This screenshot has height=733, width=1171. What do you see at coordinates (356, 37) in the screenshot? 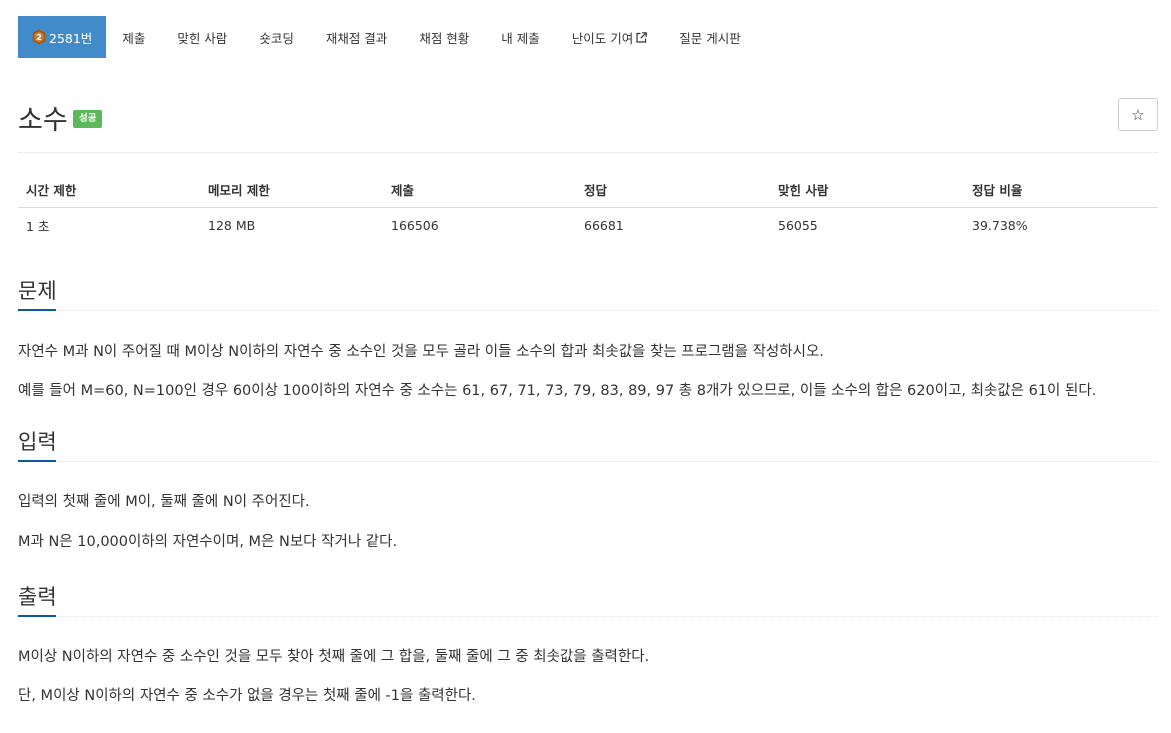
I see `tab-rejudge: 재채점 결과` at bounding box center [356, 37].